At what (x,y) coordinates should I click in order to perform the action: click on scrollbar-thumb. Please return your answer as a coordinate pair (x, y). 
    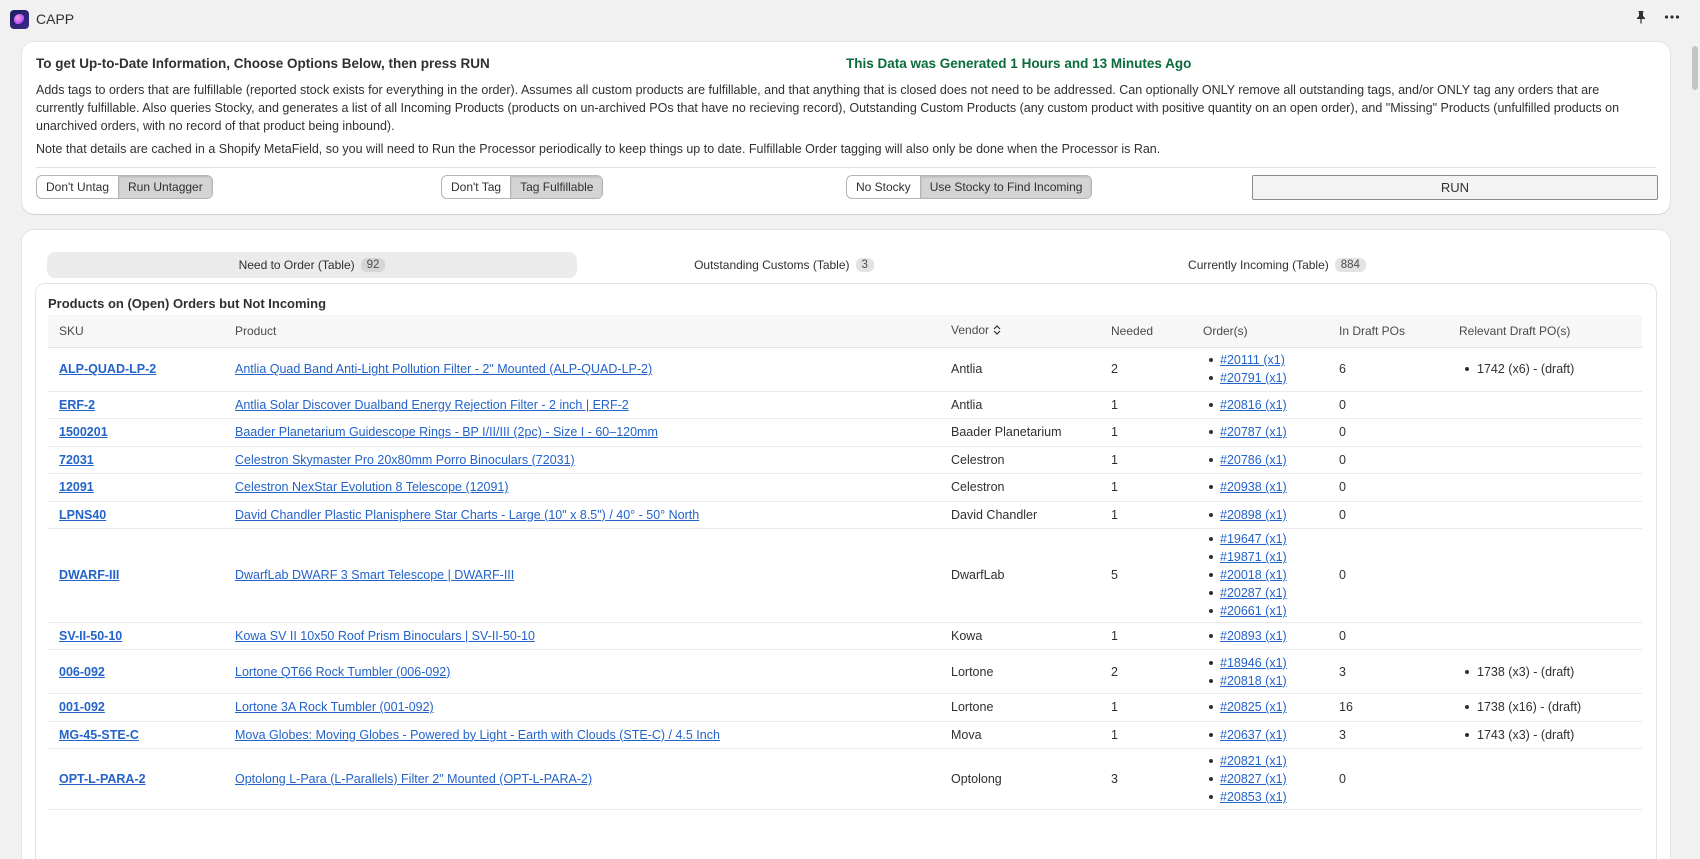
    Looking at the image, I should click on (1695, 68).